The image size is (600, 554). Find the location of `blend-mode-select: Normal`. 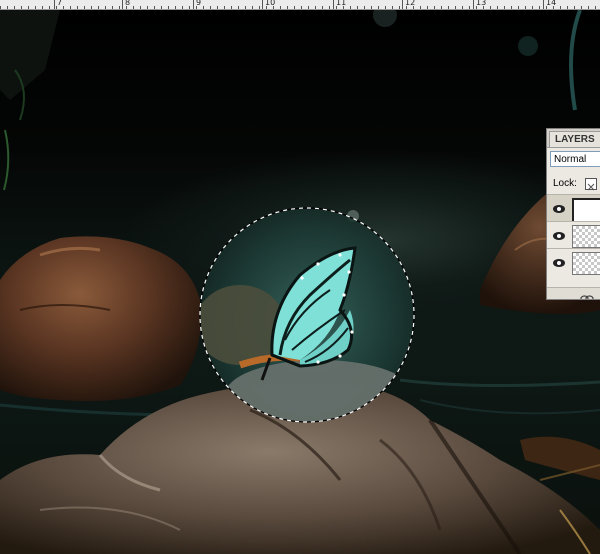

blend-mode-select: Normal is located at coordinates (575, 159).